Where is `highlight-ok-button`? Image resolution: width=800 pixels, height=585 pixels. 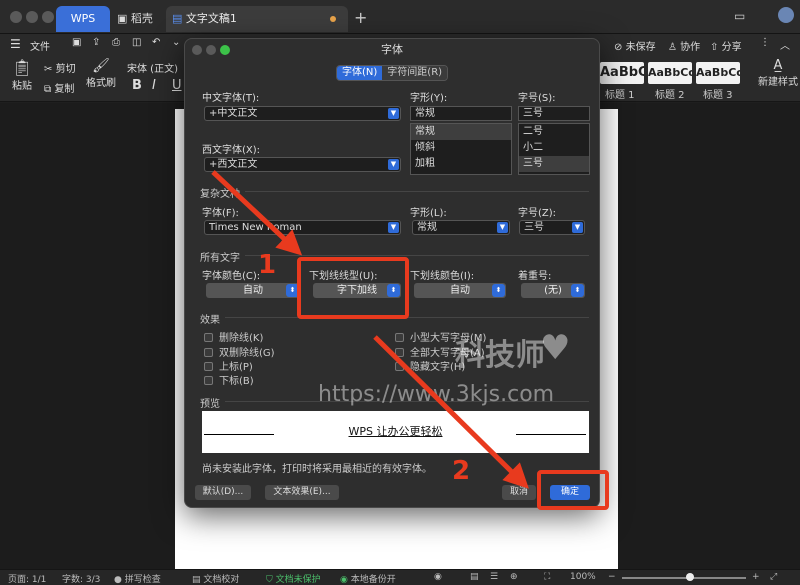 highlight-ok-button is located at coordinates (573, 490).